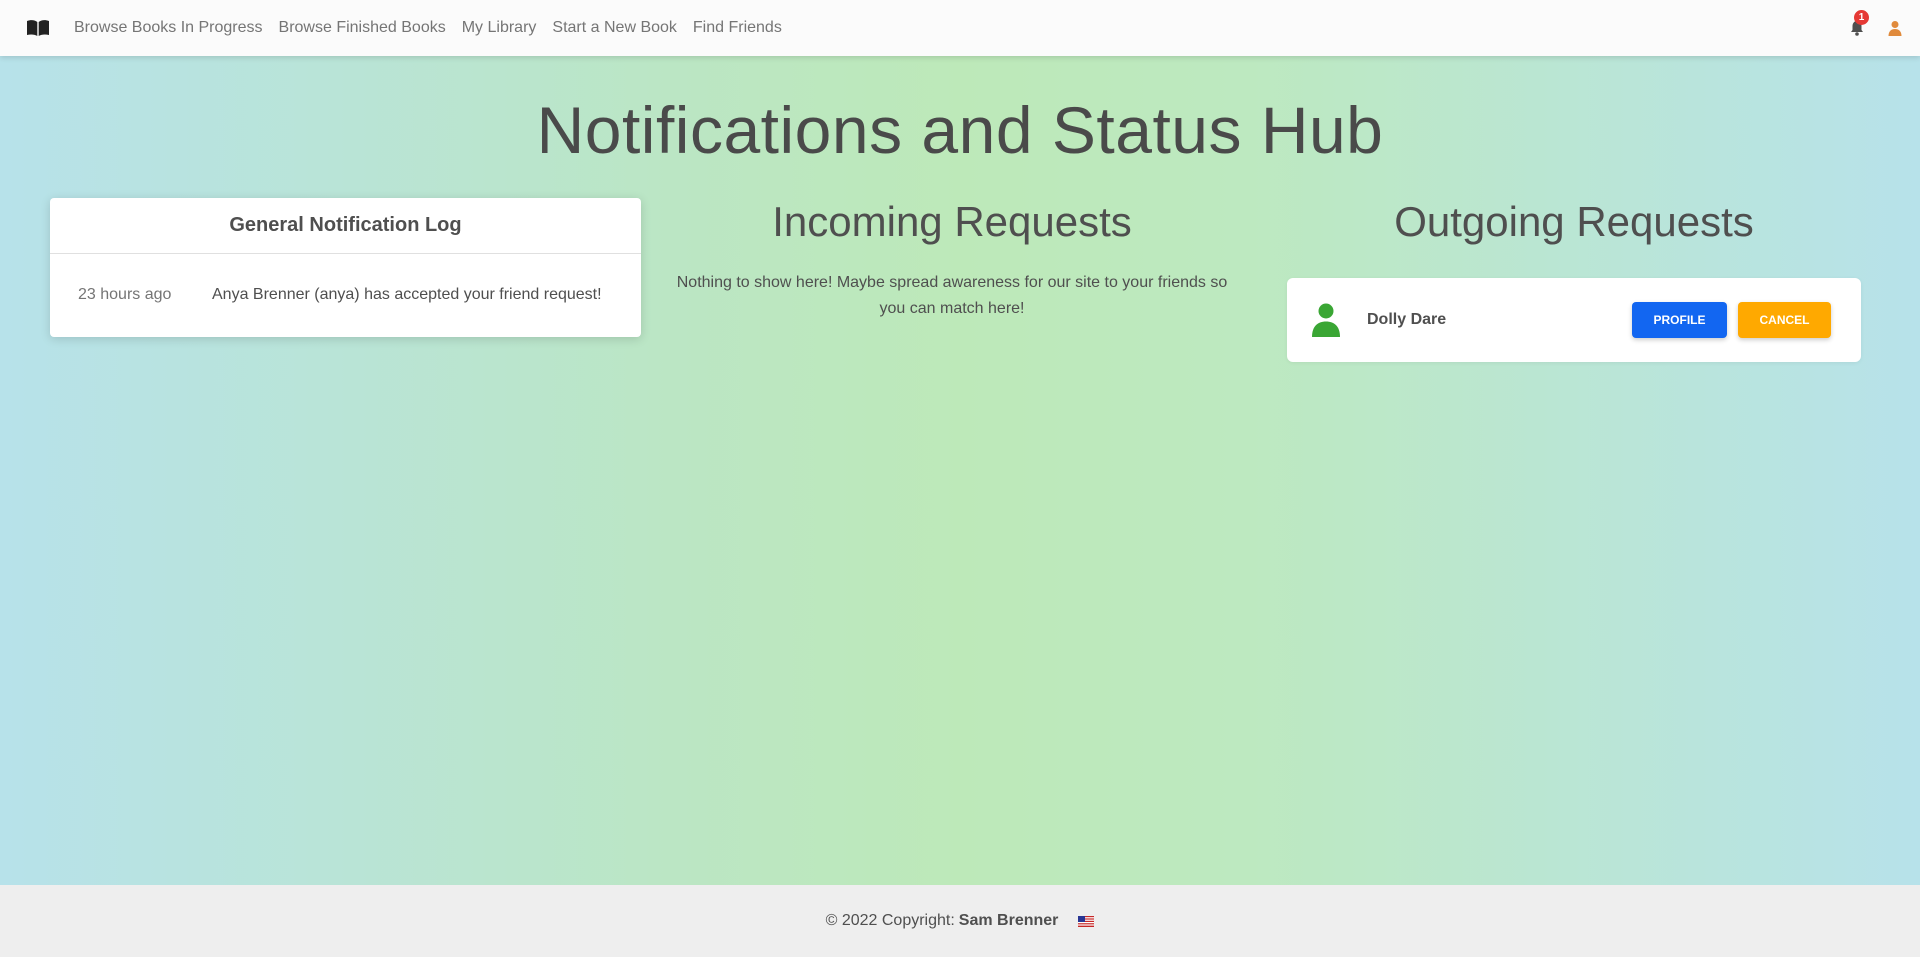 Image resolution: width=1920 pixels, height=957 pixels. What do you see at coordinates (168, 28) in the screenshot?
I see `nav-browse-in-progress: Browse Books In Progress` at bounding box center [168, 28].